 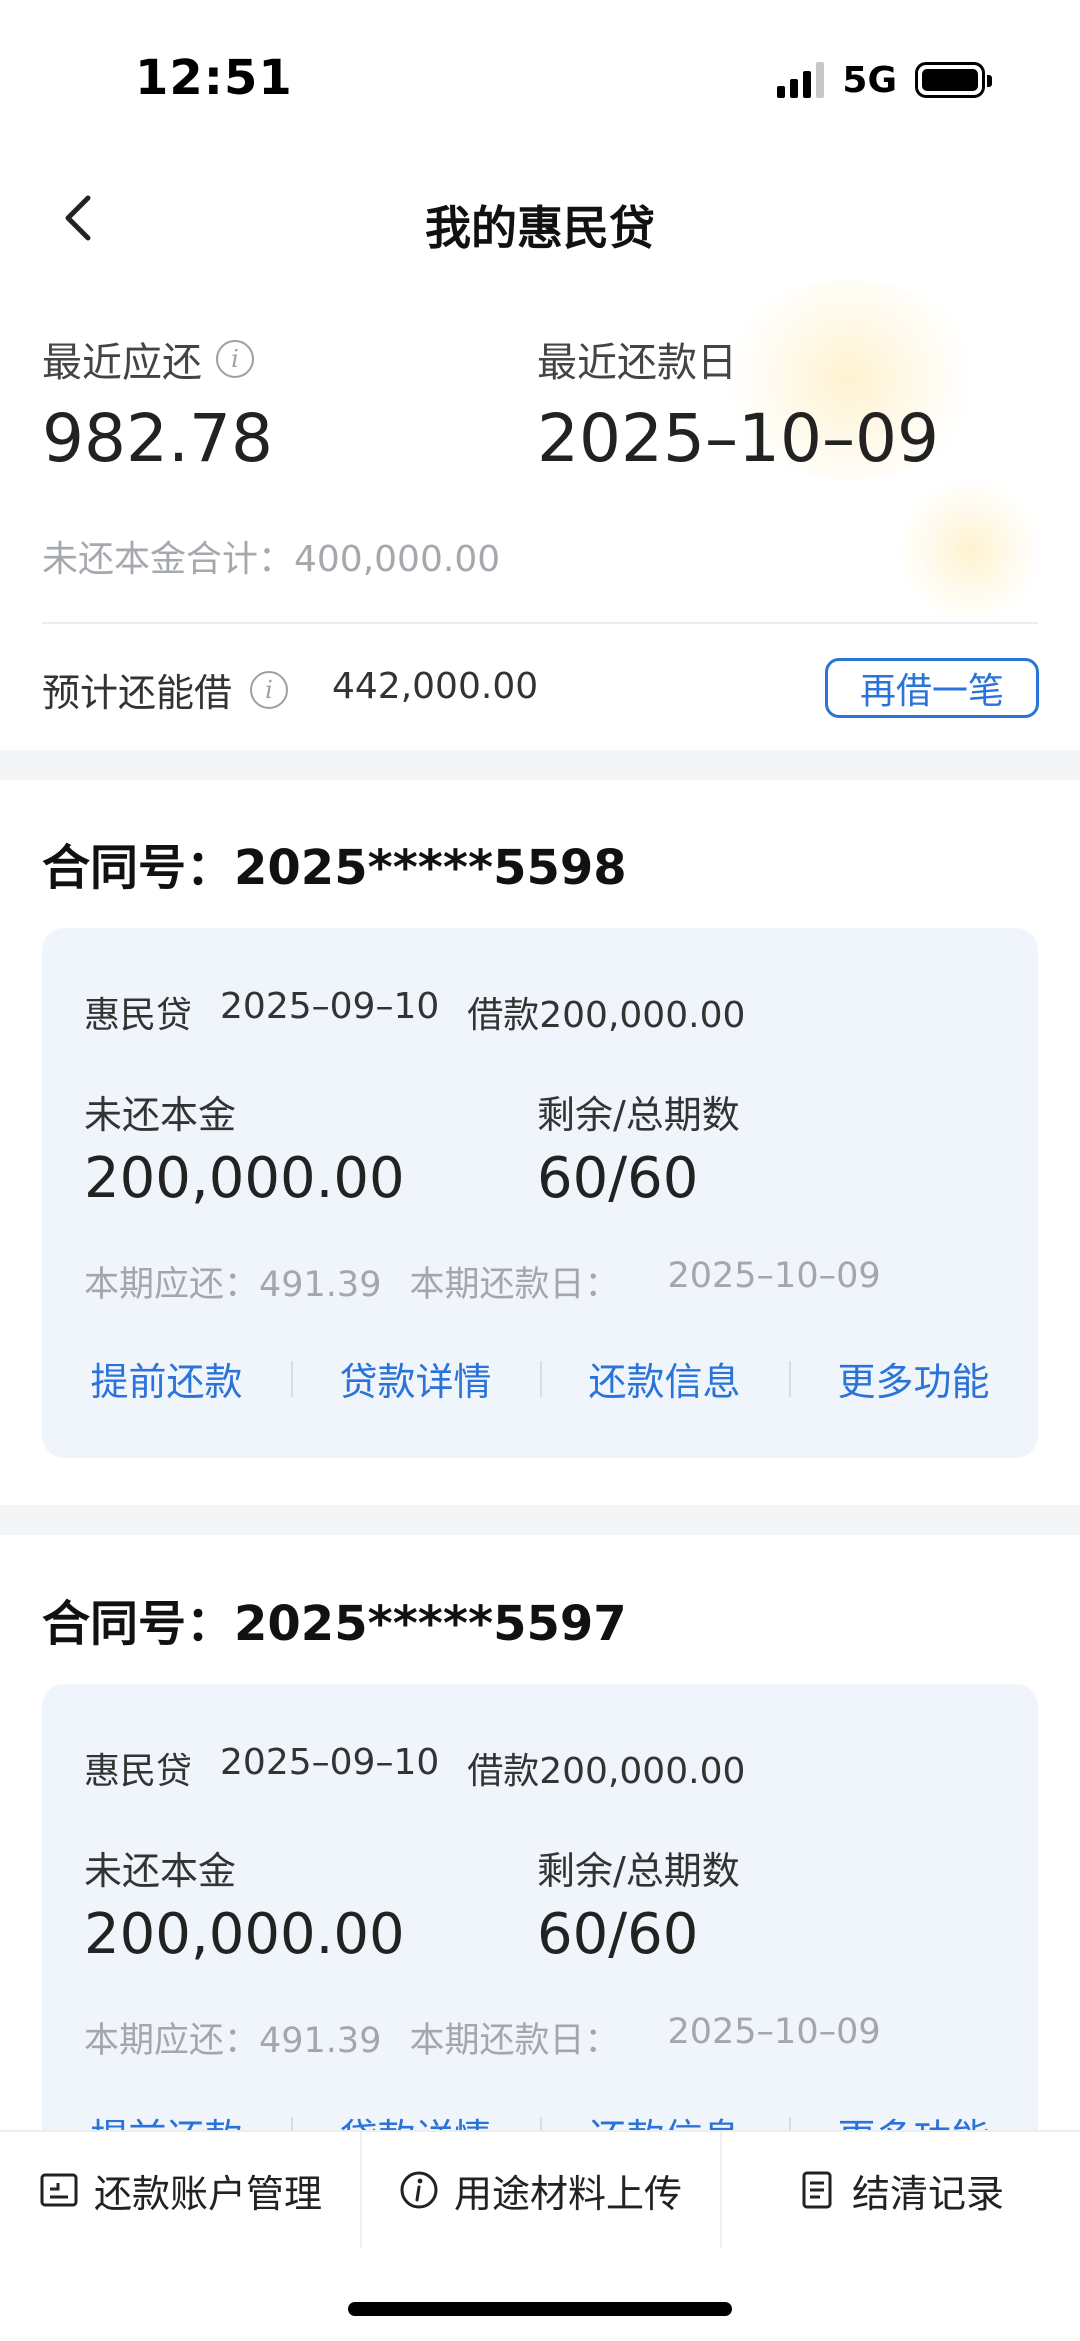 What do you see at coordinates (637, 363) in the screenshot?
I see `due-date-label-text: 最近还款日` at bounding box center [637, 363].